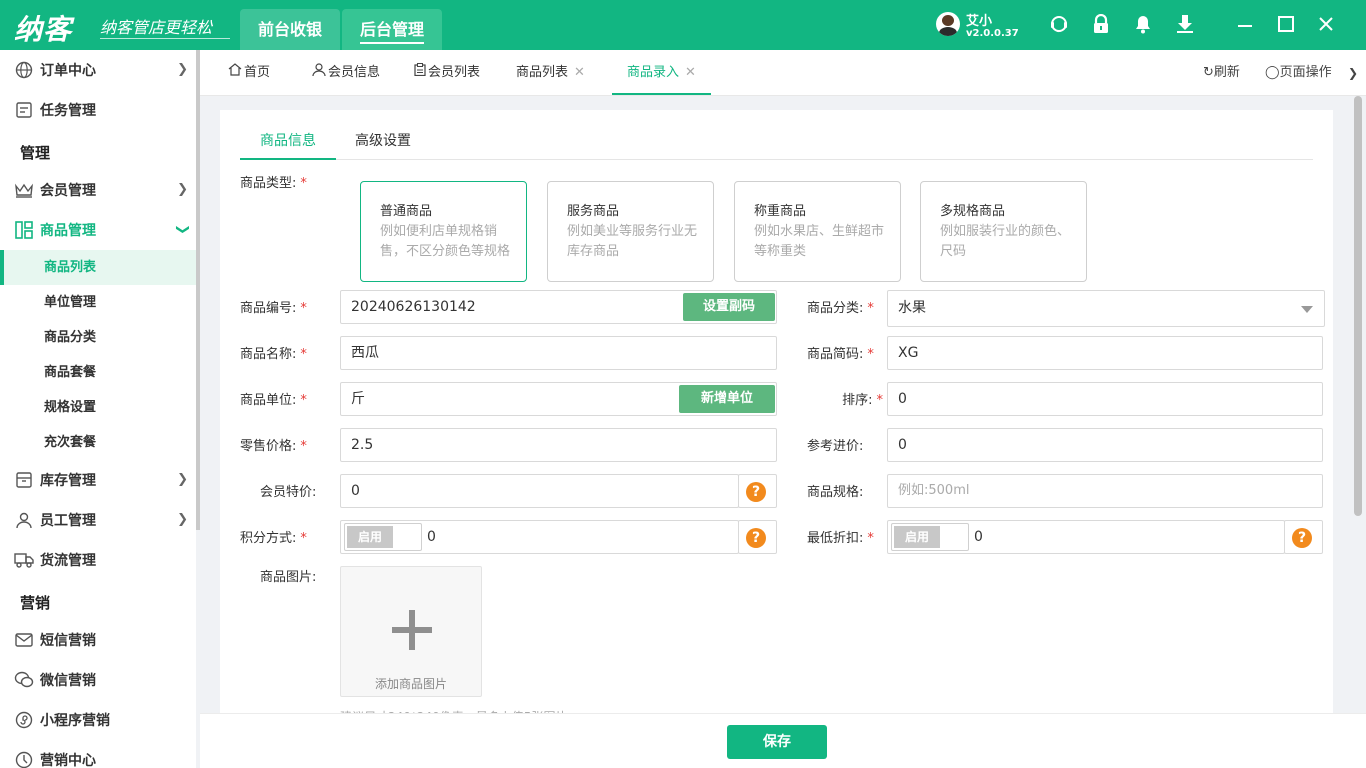  Describe the element at coordinates (354, 72) in the screenshot. I see `tab-label: 会员信息` at that location.